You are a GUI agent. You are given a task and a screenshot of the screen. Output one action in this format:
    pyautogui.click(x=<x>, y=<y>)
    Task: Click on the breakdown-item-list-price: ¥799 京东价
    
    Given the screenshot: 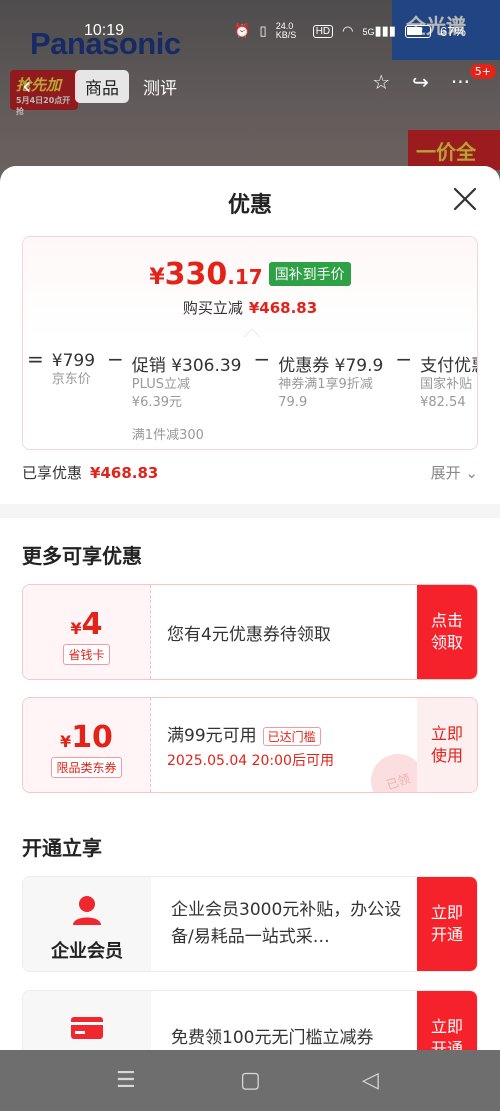 What is the action you would take?
    pyautogui.click(x=77, y=393)
    